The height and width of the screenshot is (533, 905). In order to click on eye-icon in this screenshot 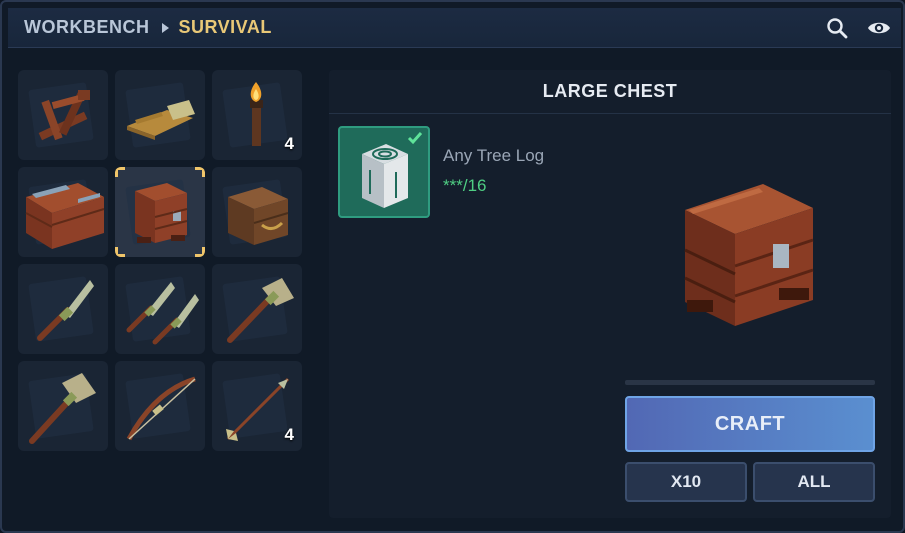, I will do `click(879, 28)`.